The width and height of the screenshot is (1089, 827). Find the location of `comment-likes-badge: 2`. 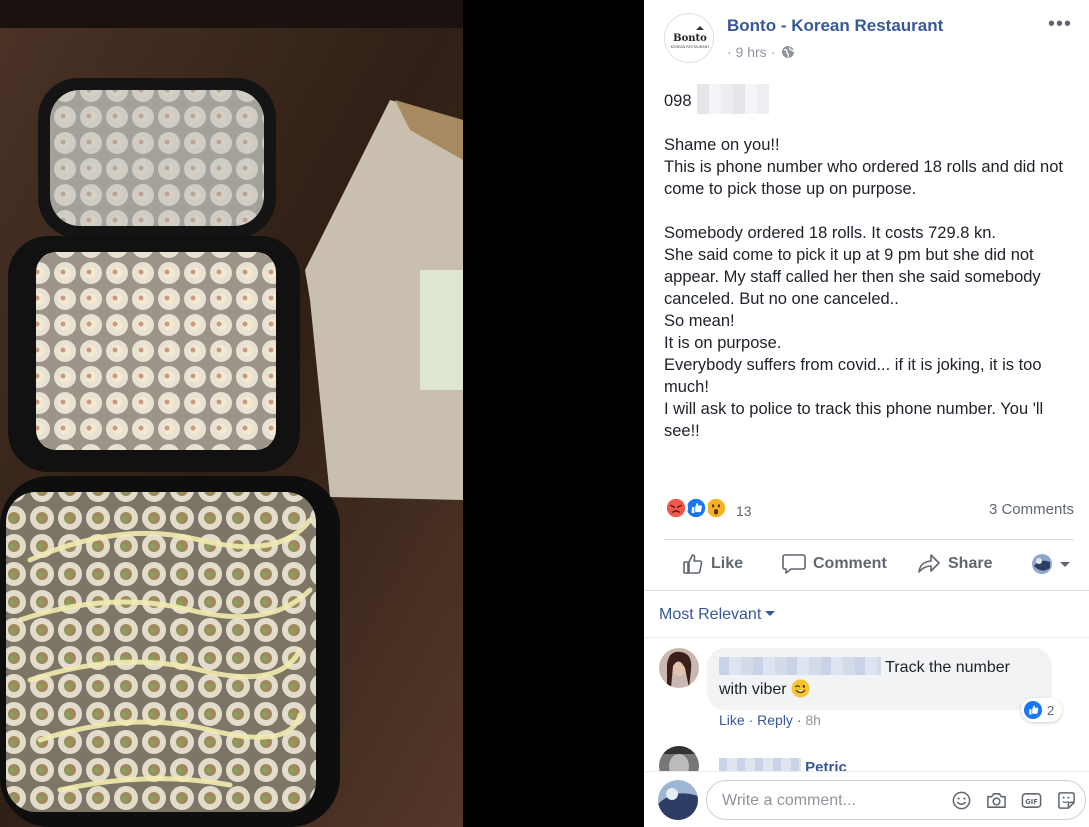

comment-likes-badge: 2 is located at coordinates (1042, 710).